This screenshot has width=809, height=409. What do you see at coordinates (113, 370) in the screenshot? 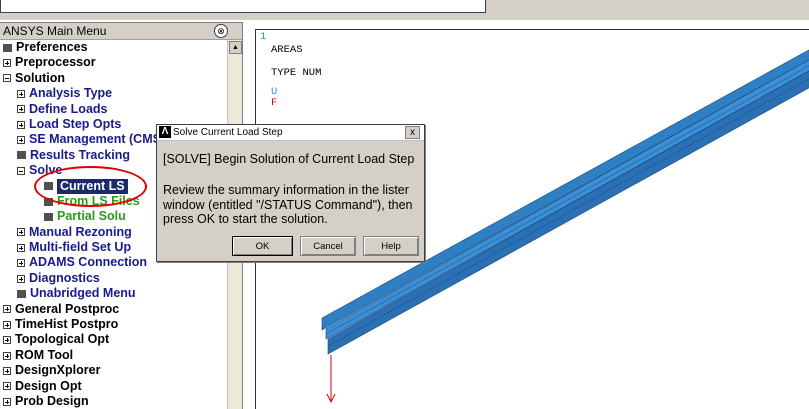
I see `menu-item-designxplorer: DesignXplorer` at bounding box center [113, 370].